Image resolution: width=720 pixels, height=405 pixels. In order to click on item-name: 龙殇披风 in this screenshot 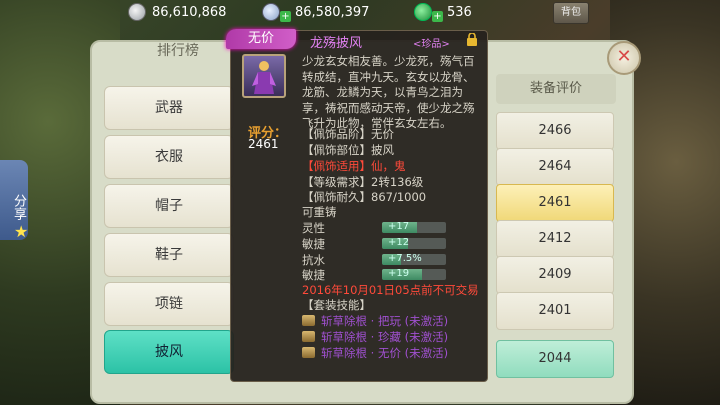, I will do `click(336, 43)`.